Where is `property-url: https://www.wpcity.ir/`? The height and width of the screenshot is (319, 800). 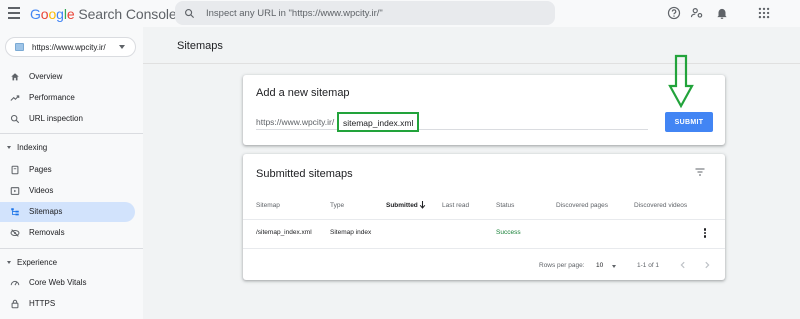
property-url: https://www.wpcity.ir/ is located at coordinates (69, 47).